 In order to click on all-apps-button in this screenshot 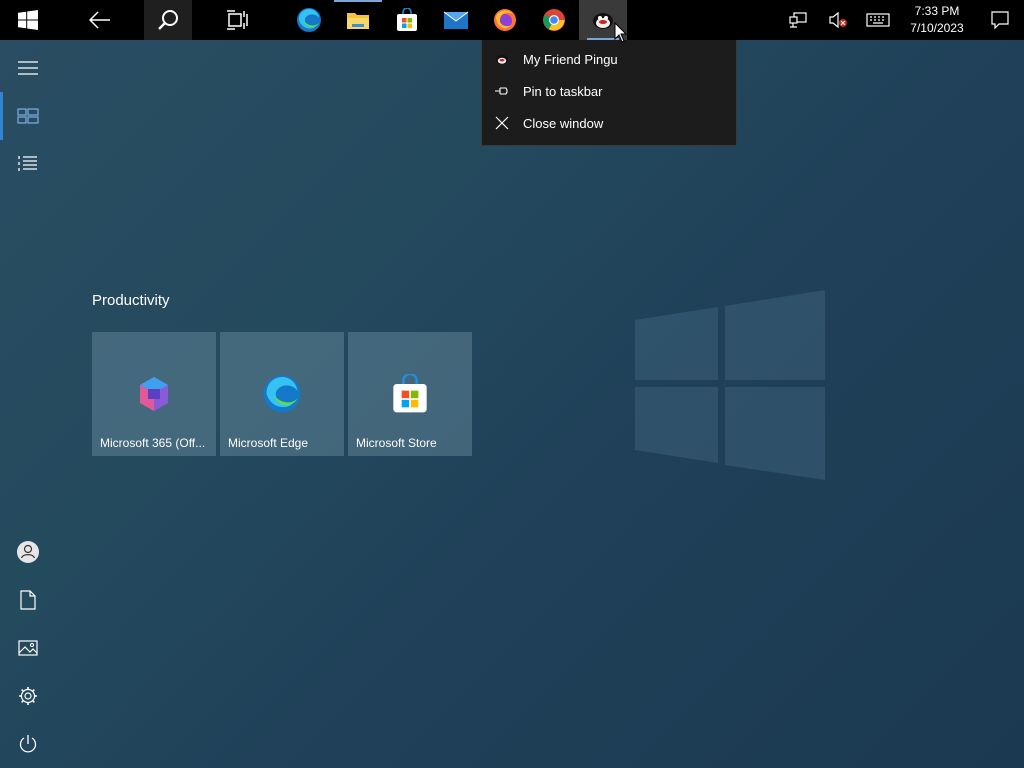, I will do `click(28, 164)`.